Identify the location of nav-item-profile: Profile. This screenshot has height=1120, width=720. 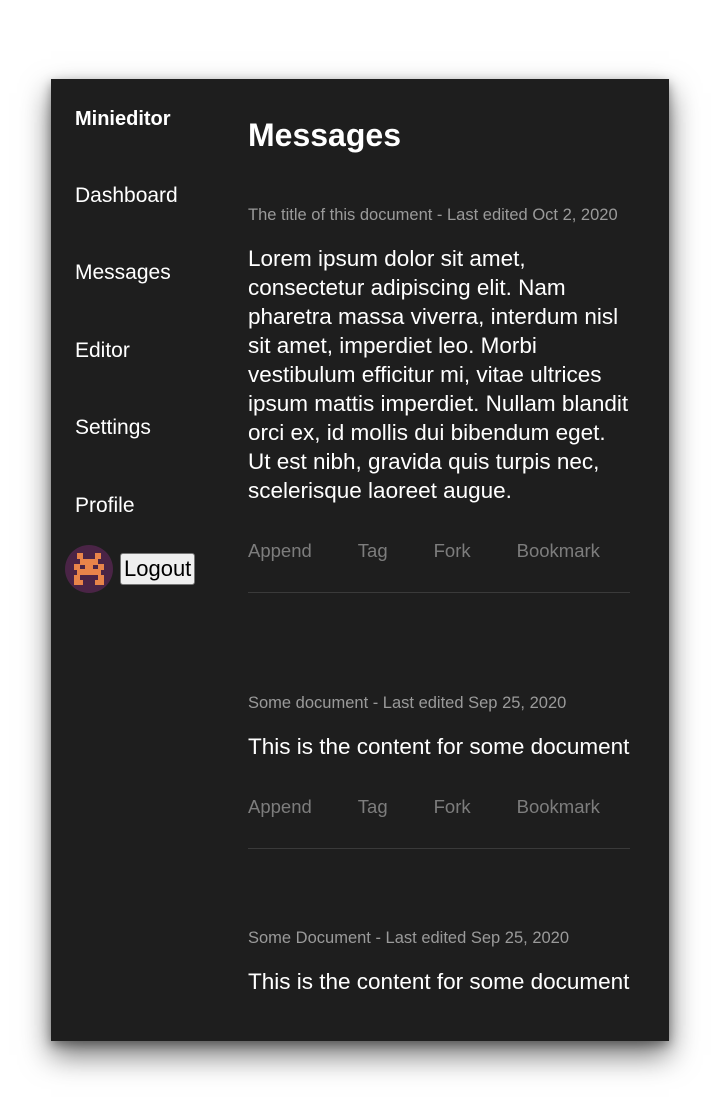
(105, 506).